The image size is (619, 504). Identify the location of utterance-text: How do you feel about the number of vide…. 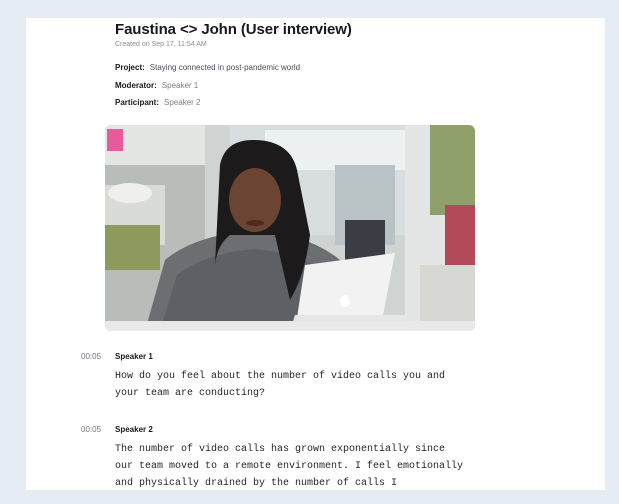
(280, 385).